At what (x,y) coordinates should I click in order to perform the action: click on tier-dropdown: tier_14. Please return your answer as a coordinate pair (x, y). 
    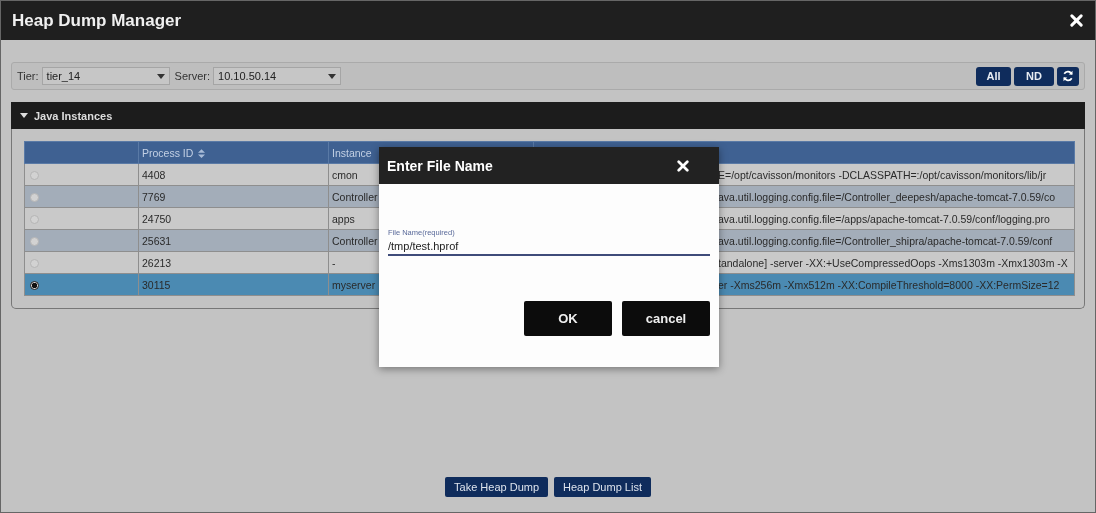
    Looking at the image, I should click on (105, 76).